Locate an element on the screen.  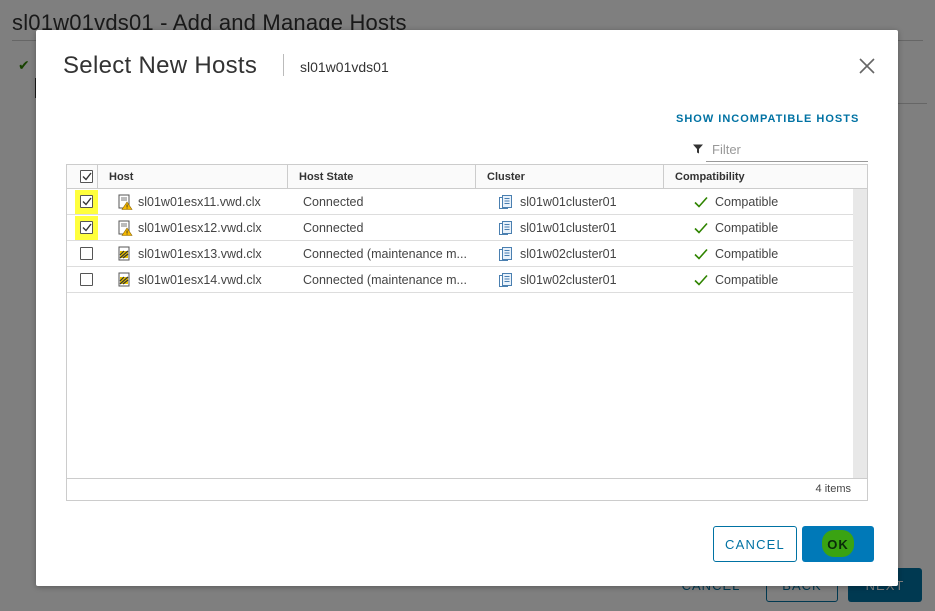
cancel-button: CANCEL is located at coordinates (755, 544).